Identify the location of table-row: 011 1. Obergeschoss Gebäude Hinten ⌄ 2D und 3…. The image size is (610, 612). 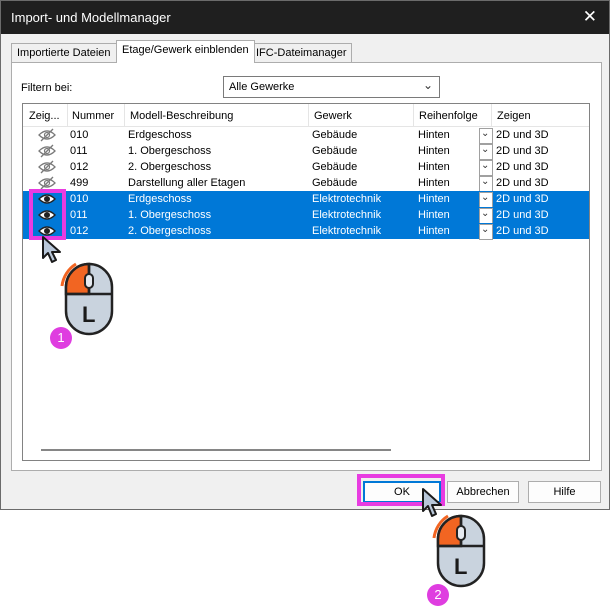
(306, 151).